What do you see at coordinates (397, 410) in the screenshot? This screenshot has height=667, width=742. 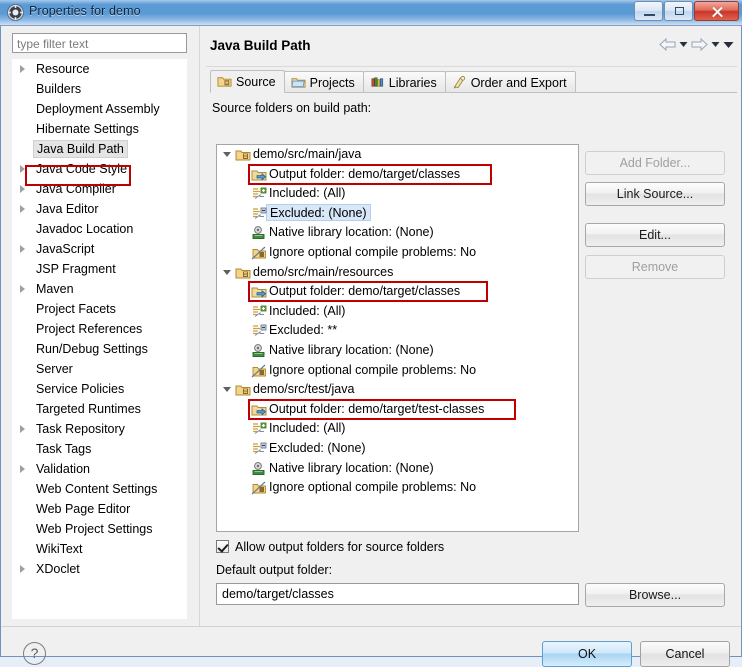 I see `source-attribute-row: Output folder: demo/target/test-classes` at bounding box center [397, 410].